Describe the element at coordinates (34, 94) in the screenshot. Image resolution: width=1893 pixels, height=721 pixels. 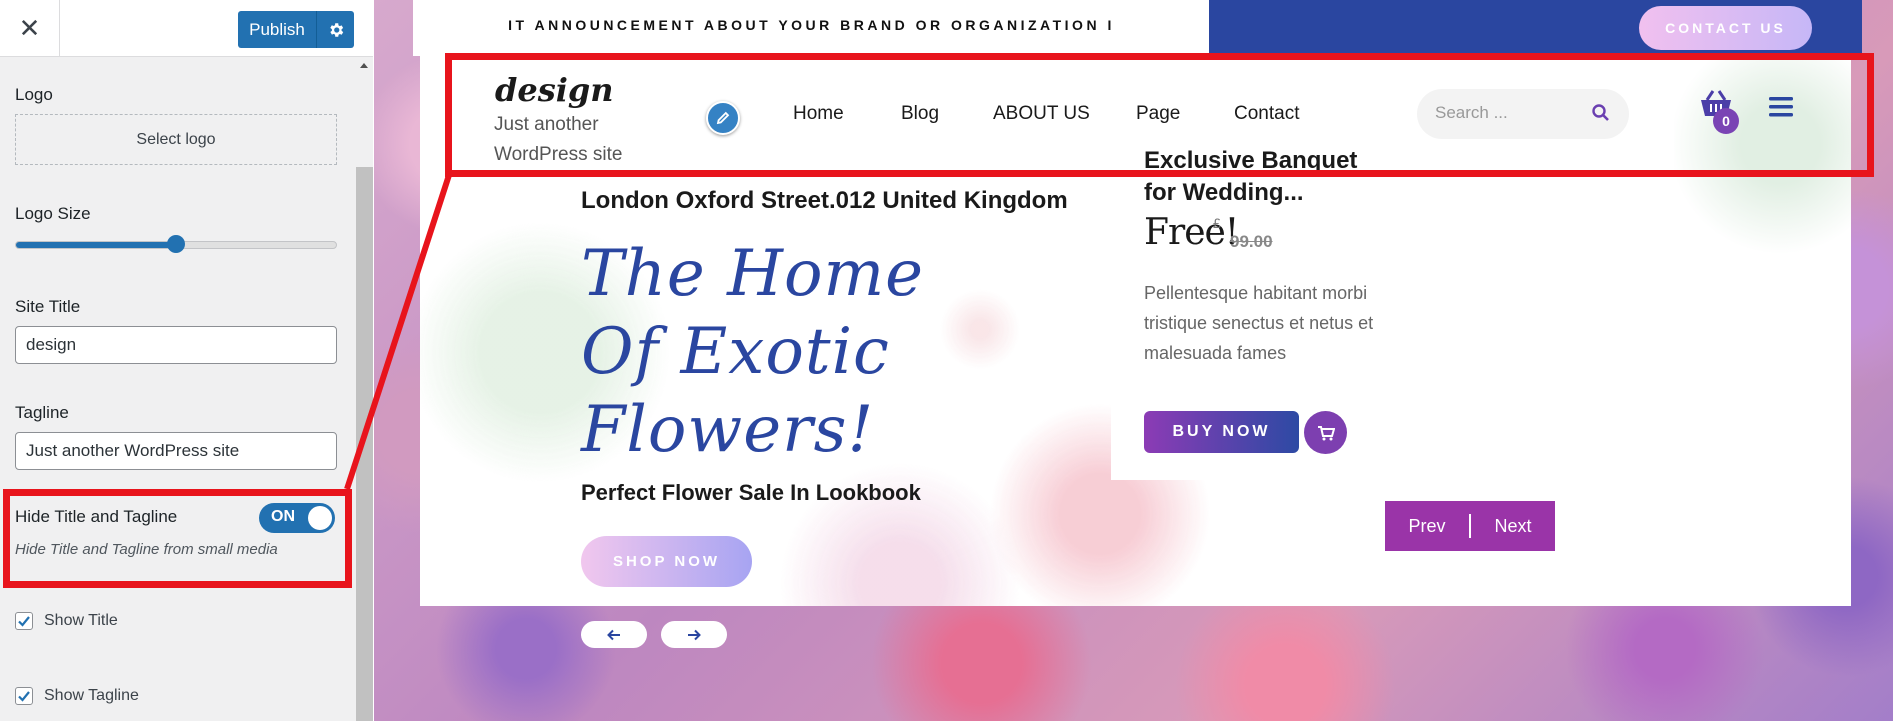
I see `logo-label: Logo` at that location.